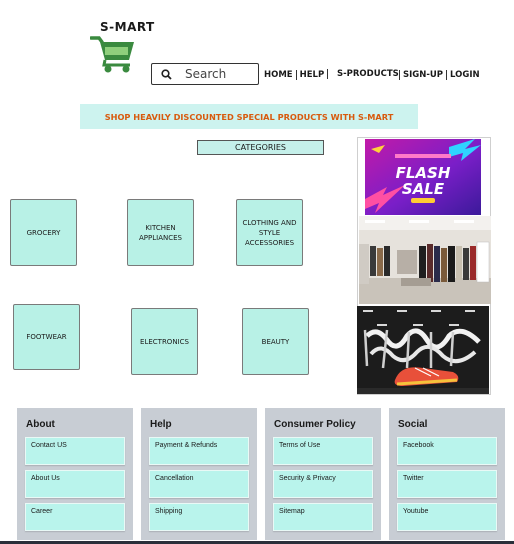 The width and height of the screenshot is (514, 544). I want to click on nav-s-products: S-PRODUCTS, so click(368, 74).